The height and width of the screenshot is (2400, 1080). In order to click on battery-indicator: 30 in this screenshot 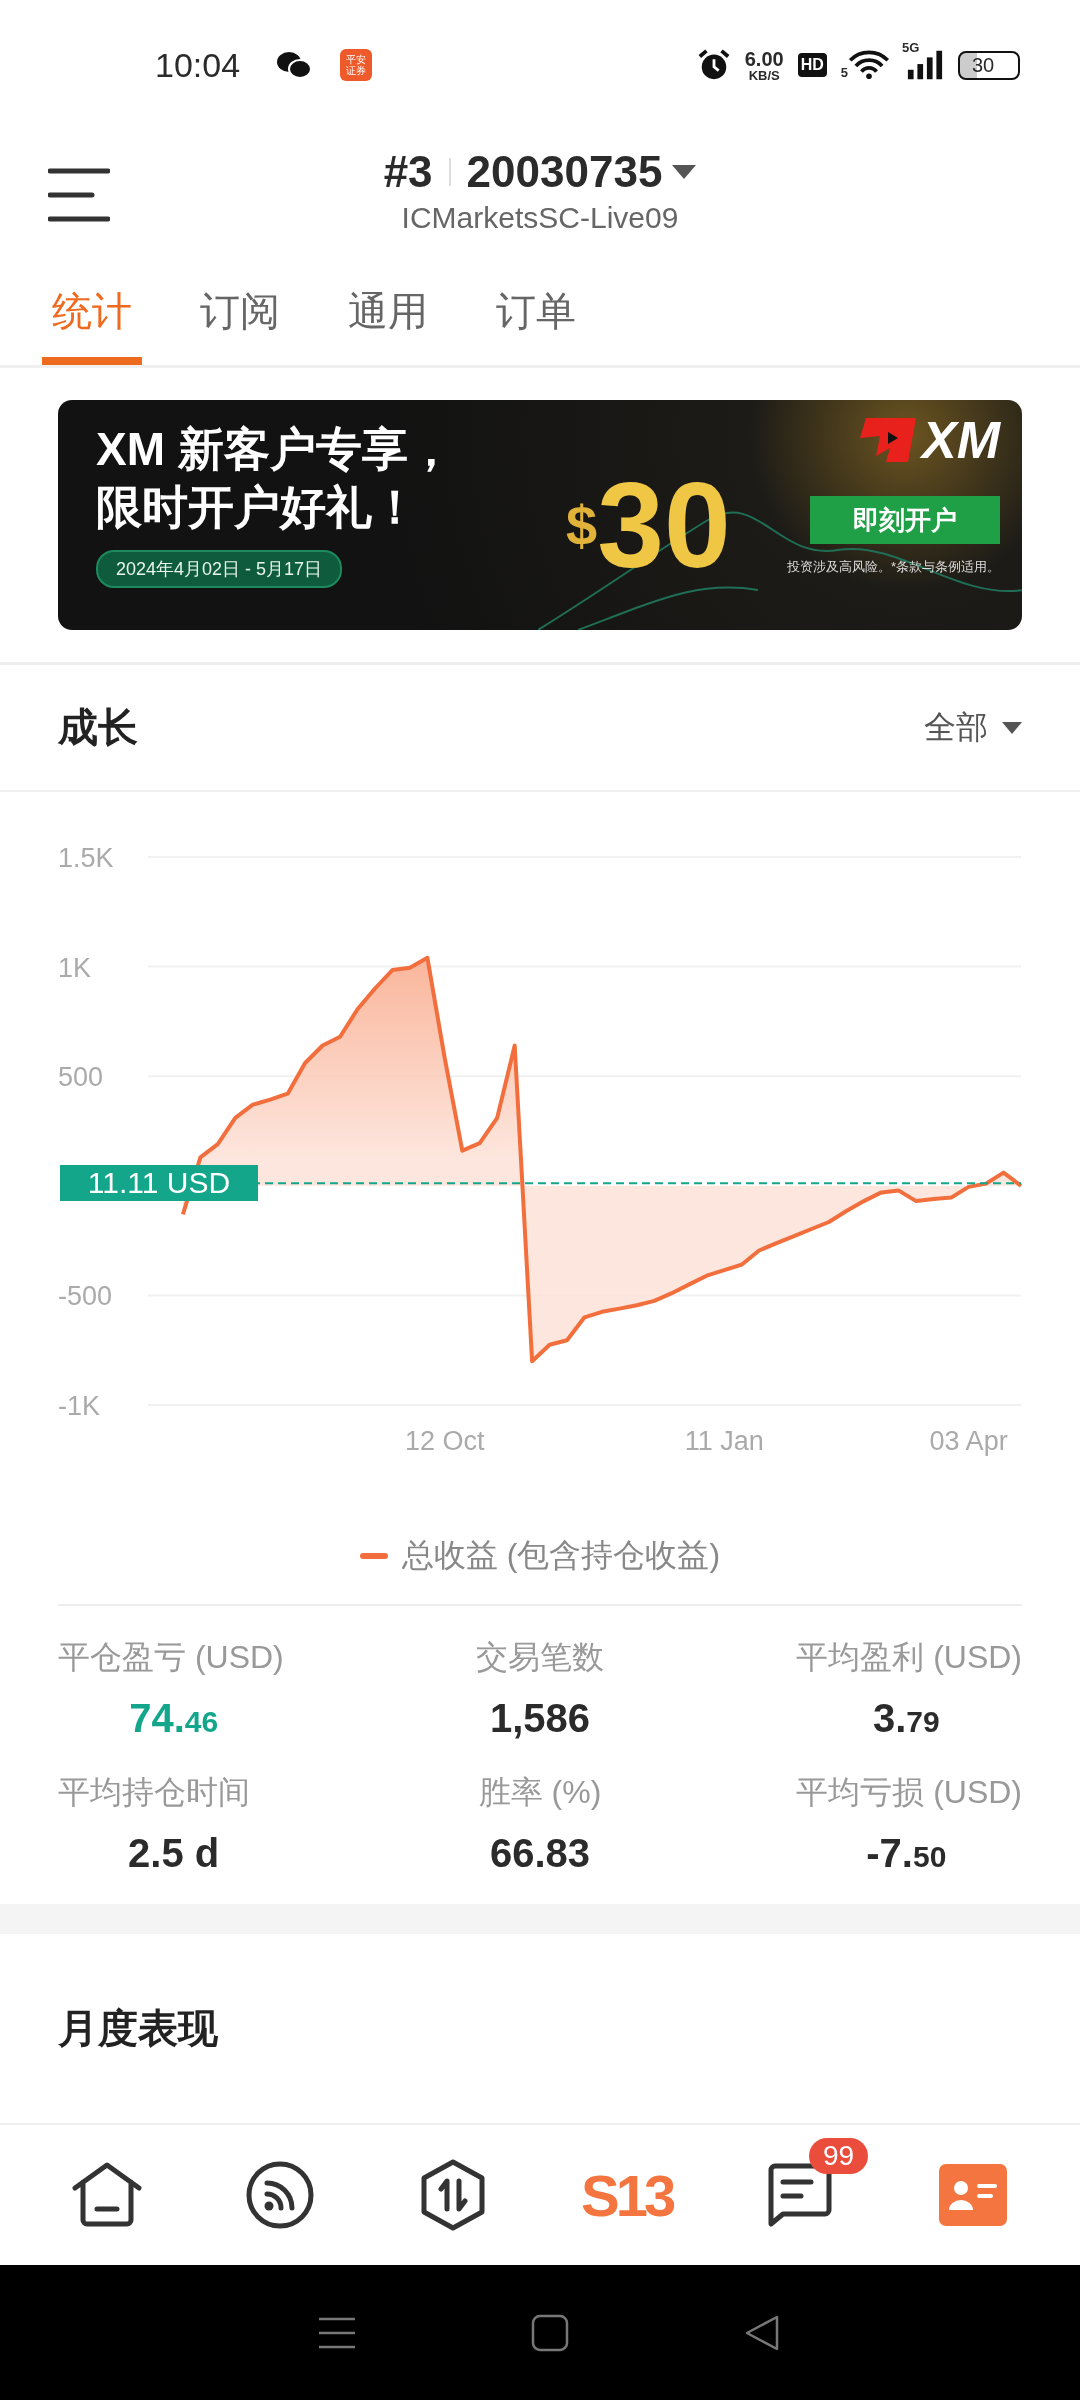, I will do `click(989, 65)`.